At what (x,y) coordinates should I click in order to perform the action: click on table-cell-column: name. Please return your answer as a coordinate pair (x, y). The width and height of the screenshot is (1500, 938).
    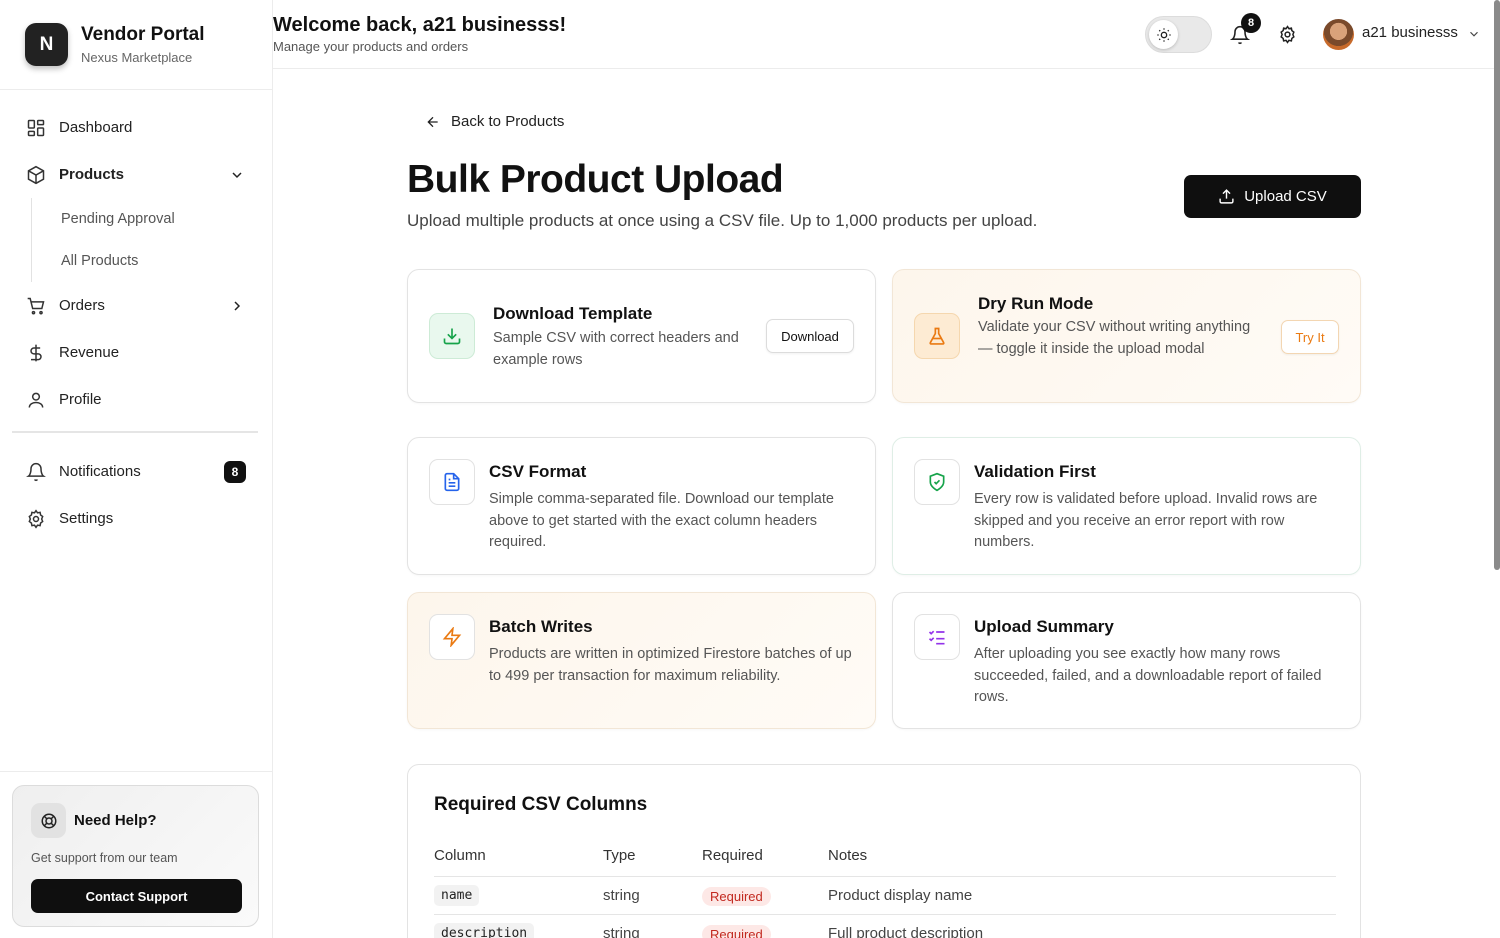
    Looking at the image, I should click on (457, 895).